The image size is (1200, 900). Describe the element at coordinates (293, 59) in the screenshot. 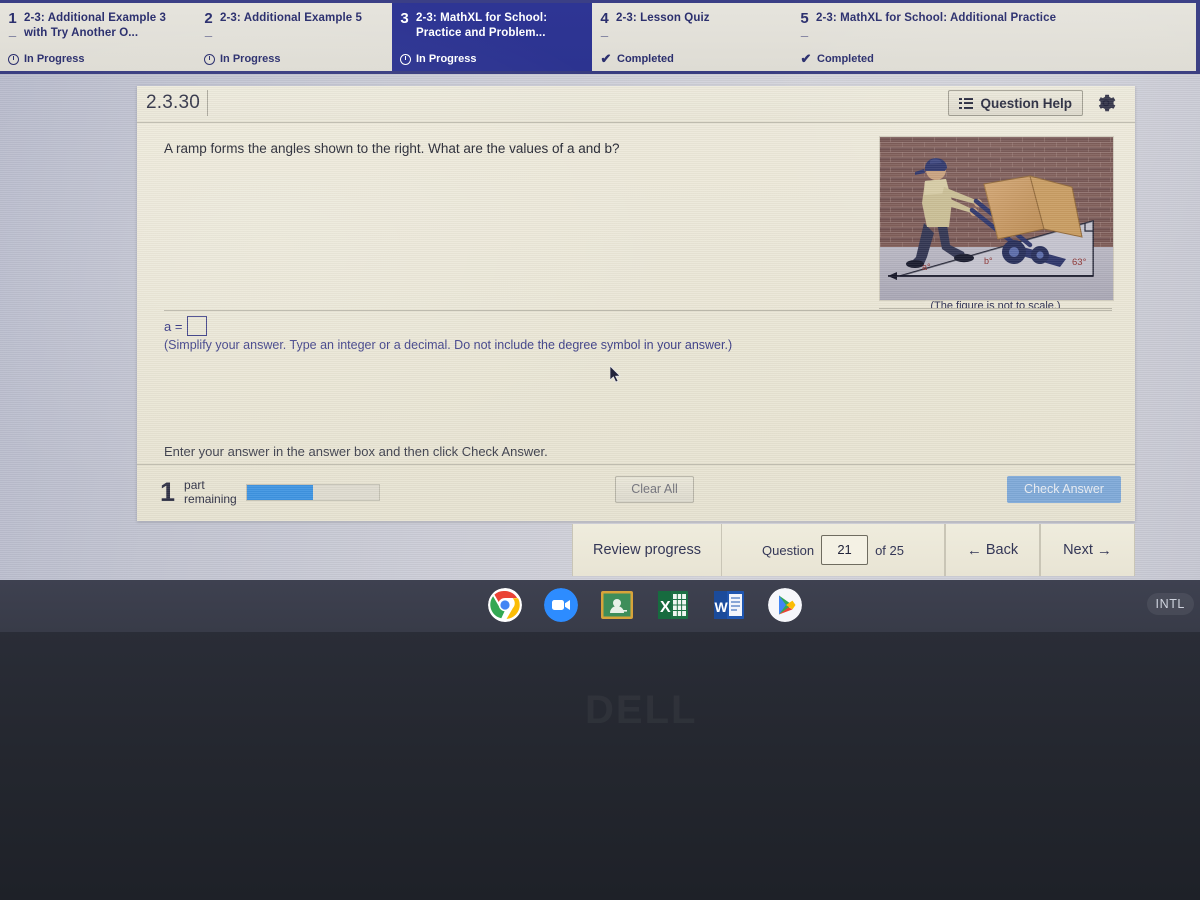

I see `tab-2-status: In Progress` at that location.